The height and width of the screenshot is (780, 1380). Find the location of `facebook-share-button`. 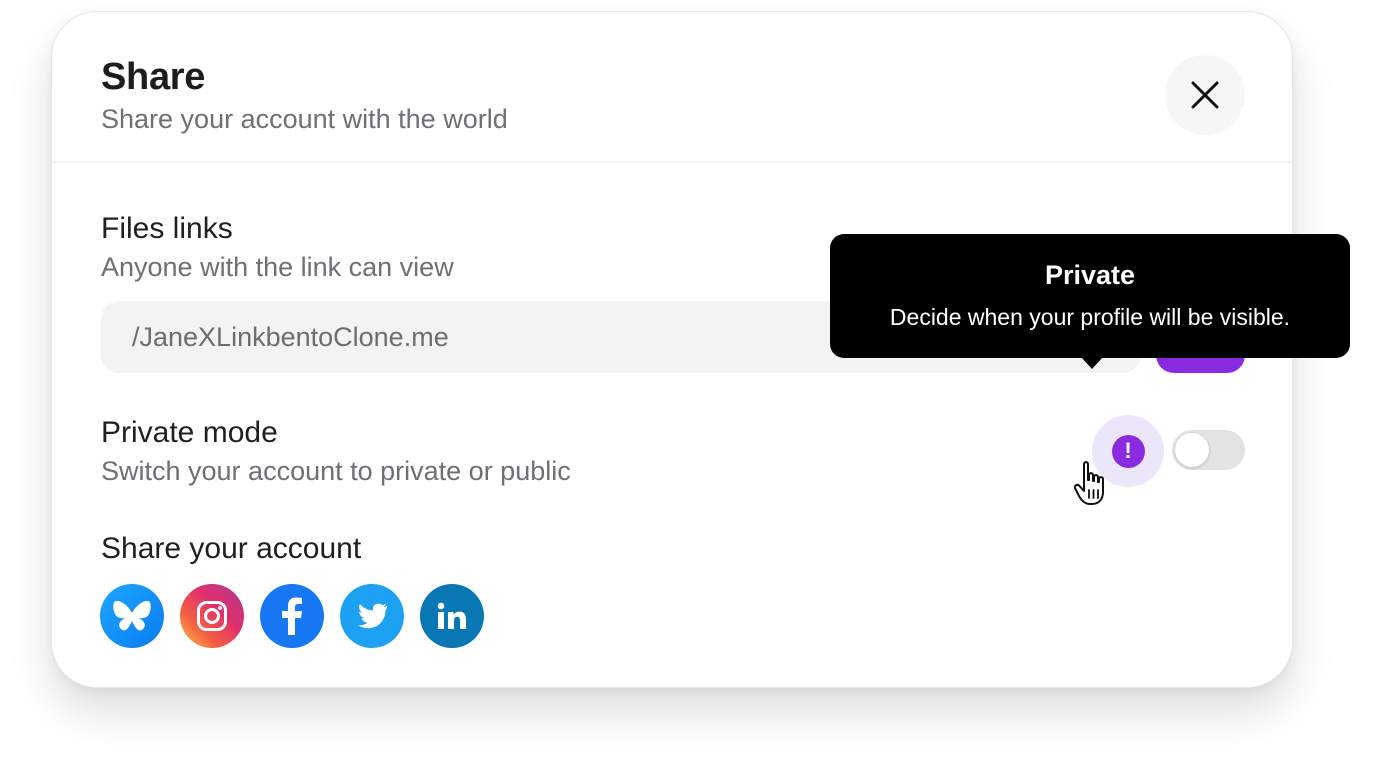

facebook-share-button is located at coordinates (292, 616).